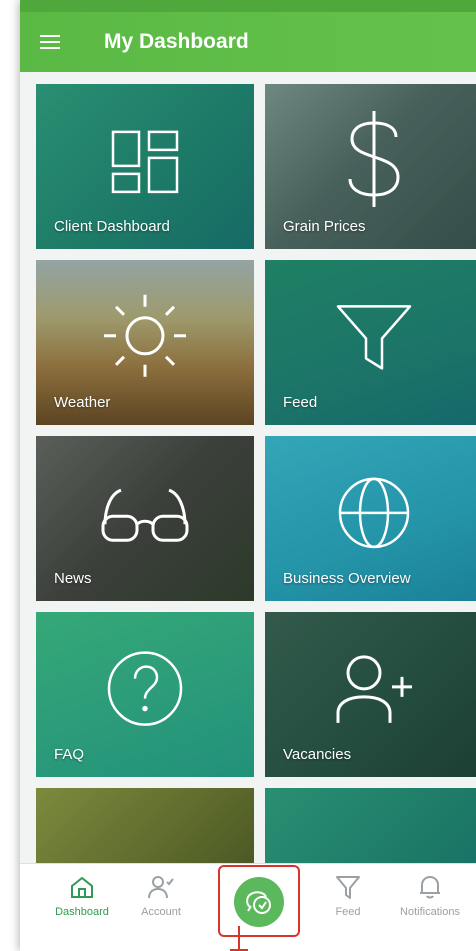  Describe the element at coordinates (347, 578) in the screenshot. I see `tile-label: Business Overview` at that location.